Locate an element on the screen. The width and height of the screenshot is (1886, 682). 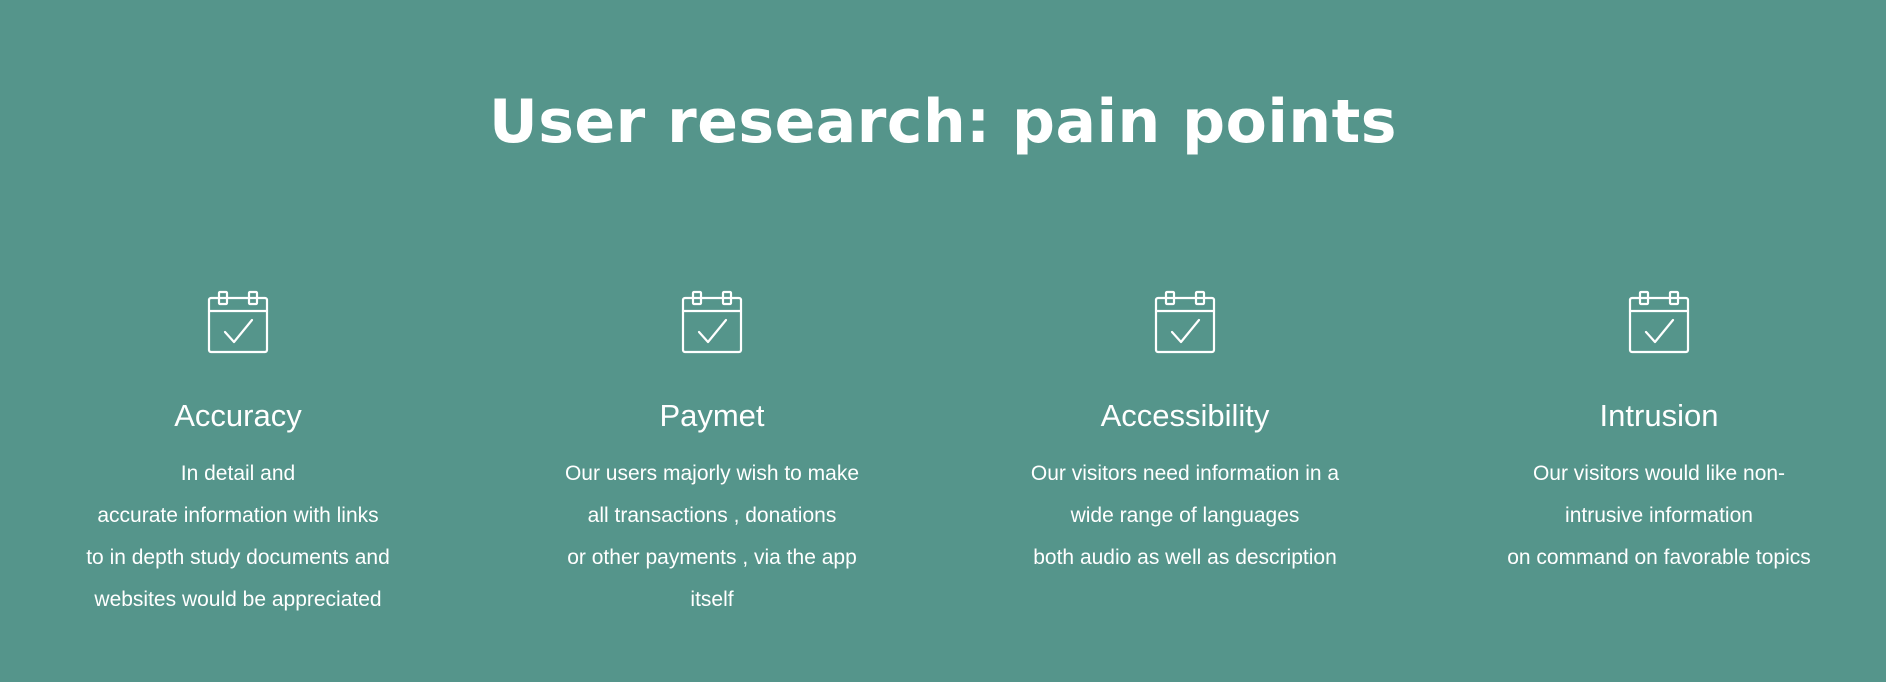
card-description-line: both audio as well as description is located at coordinates (1185, 557).